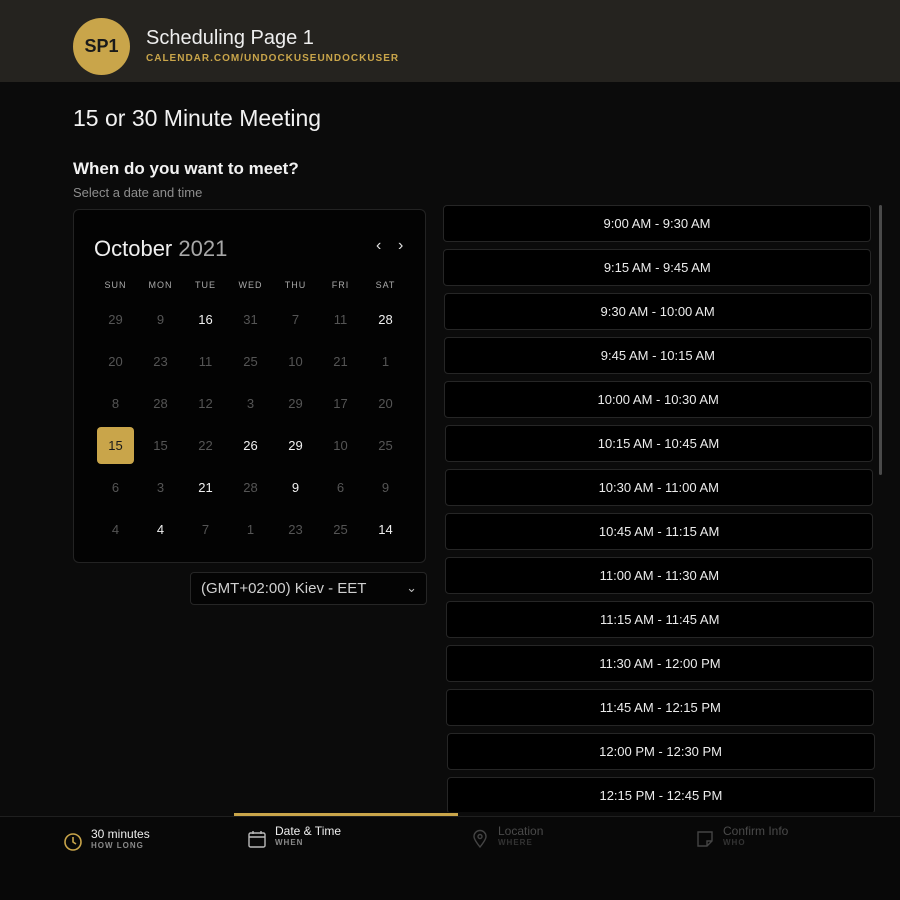 Image resolution: width=900 pixels, height=900 pixels. Describe the element at coordinates (658, 399) in the screenshot. I see `time-slot-button: 10:00 AM - 10:30 AM` at that location.